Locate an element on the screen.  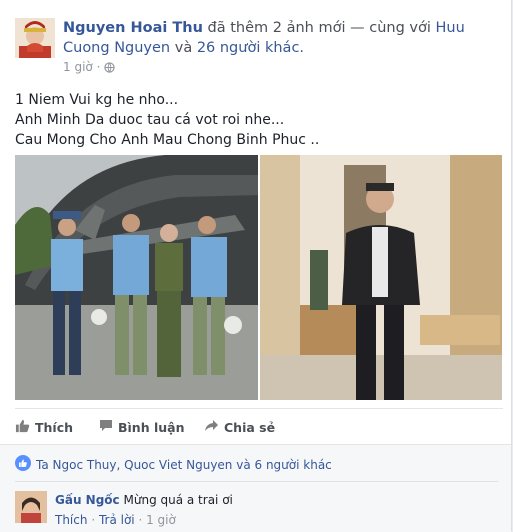
commenter-avatar is located at coordinates (31, 507).